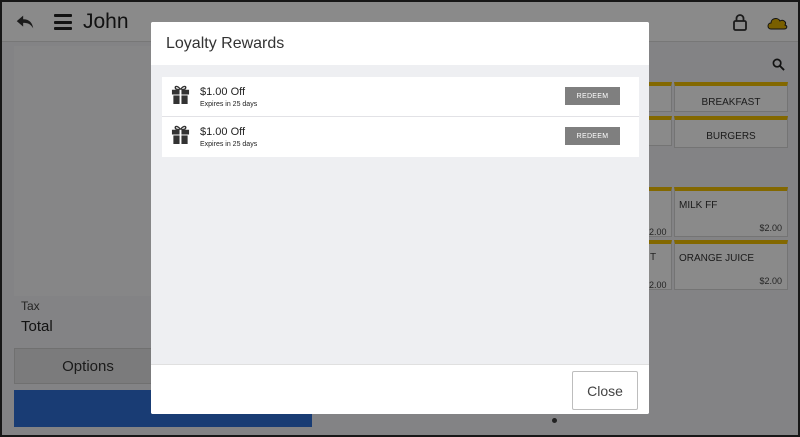 The width and height of the screenshot is (800, 437). I want to click on close-button: Close, so click(605, 390).